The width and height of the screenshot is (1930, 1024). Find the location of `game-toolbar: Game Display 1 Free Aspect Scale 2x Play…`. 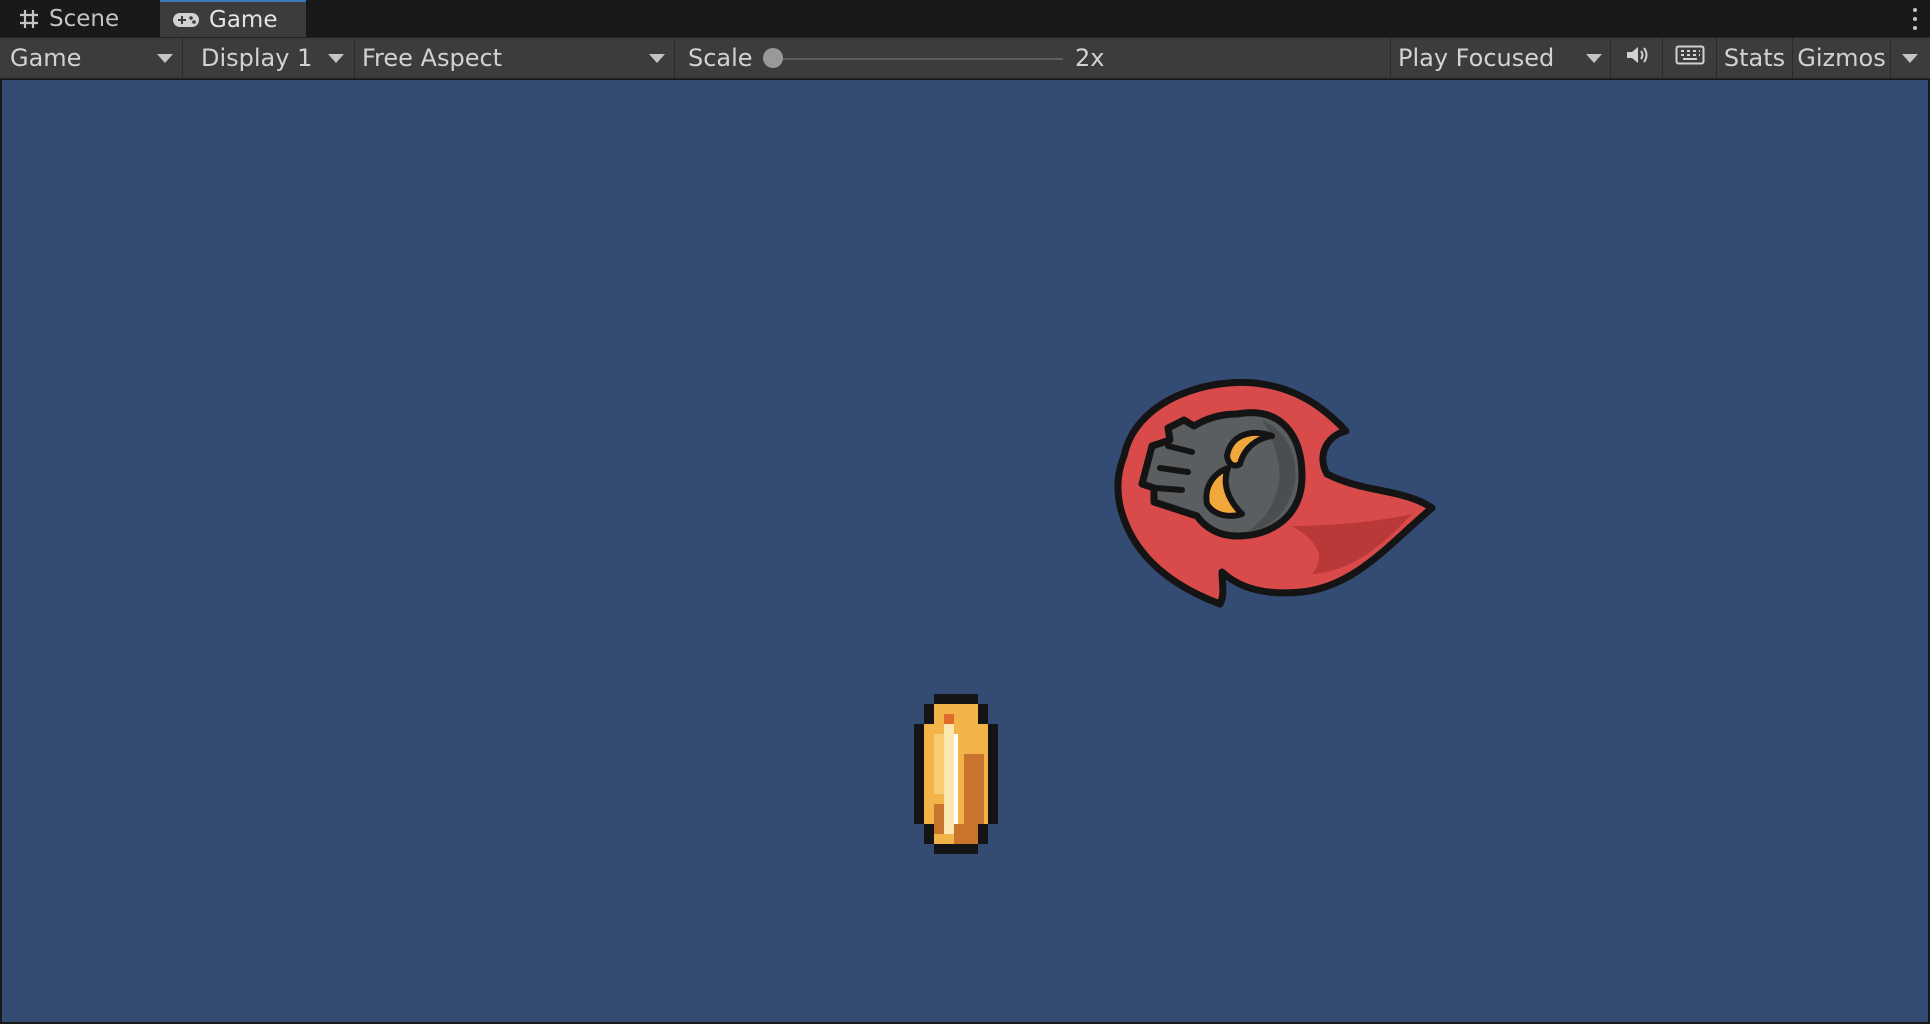

game-toolbar: Game Display 1 Free Aspect Scale 2x Play… is located at coordinates (965, 58).